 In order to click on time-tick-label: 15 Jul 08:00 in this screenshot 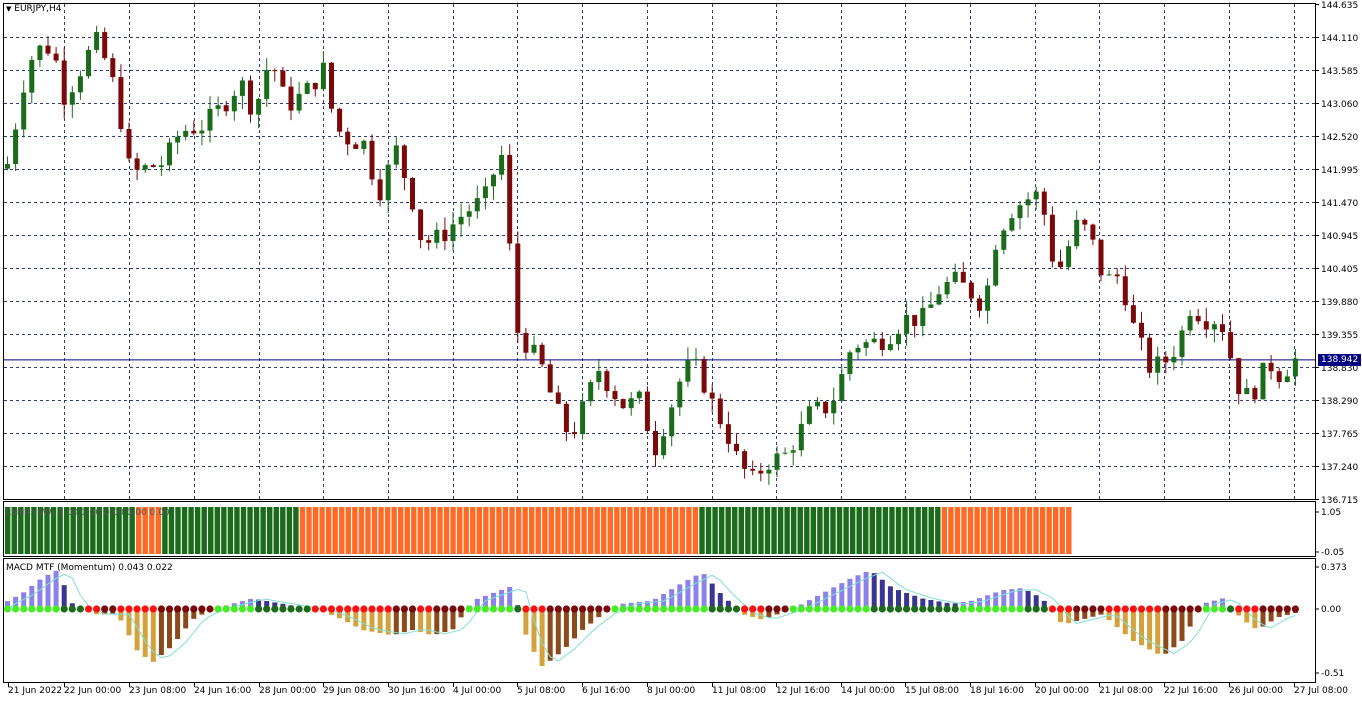, I will do `click(932, 691)`.